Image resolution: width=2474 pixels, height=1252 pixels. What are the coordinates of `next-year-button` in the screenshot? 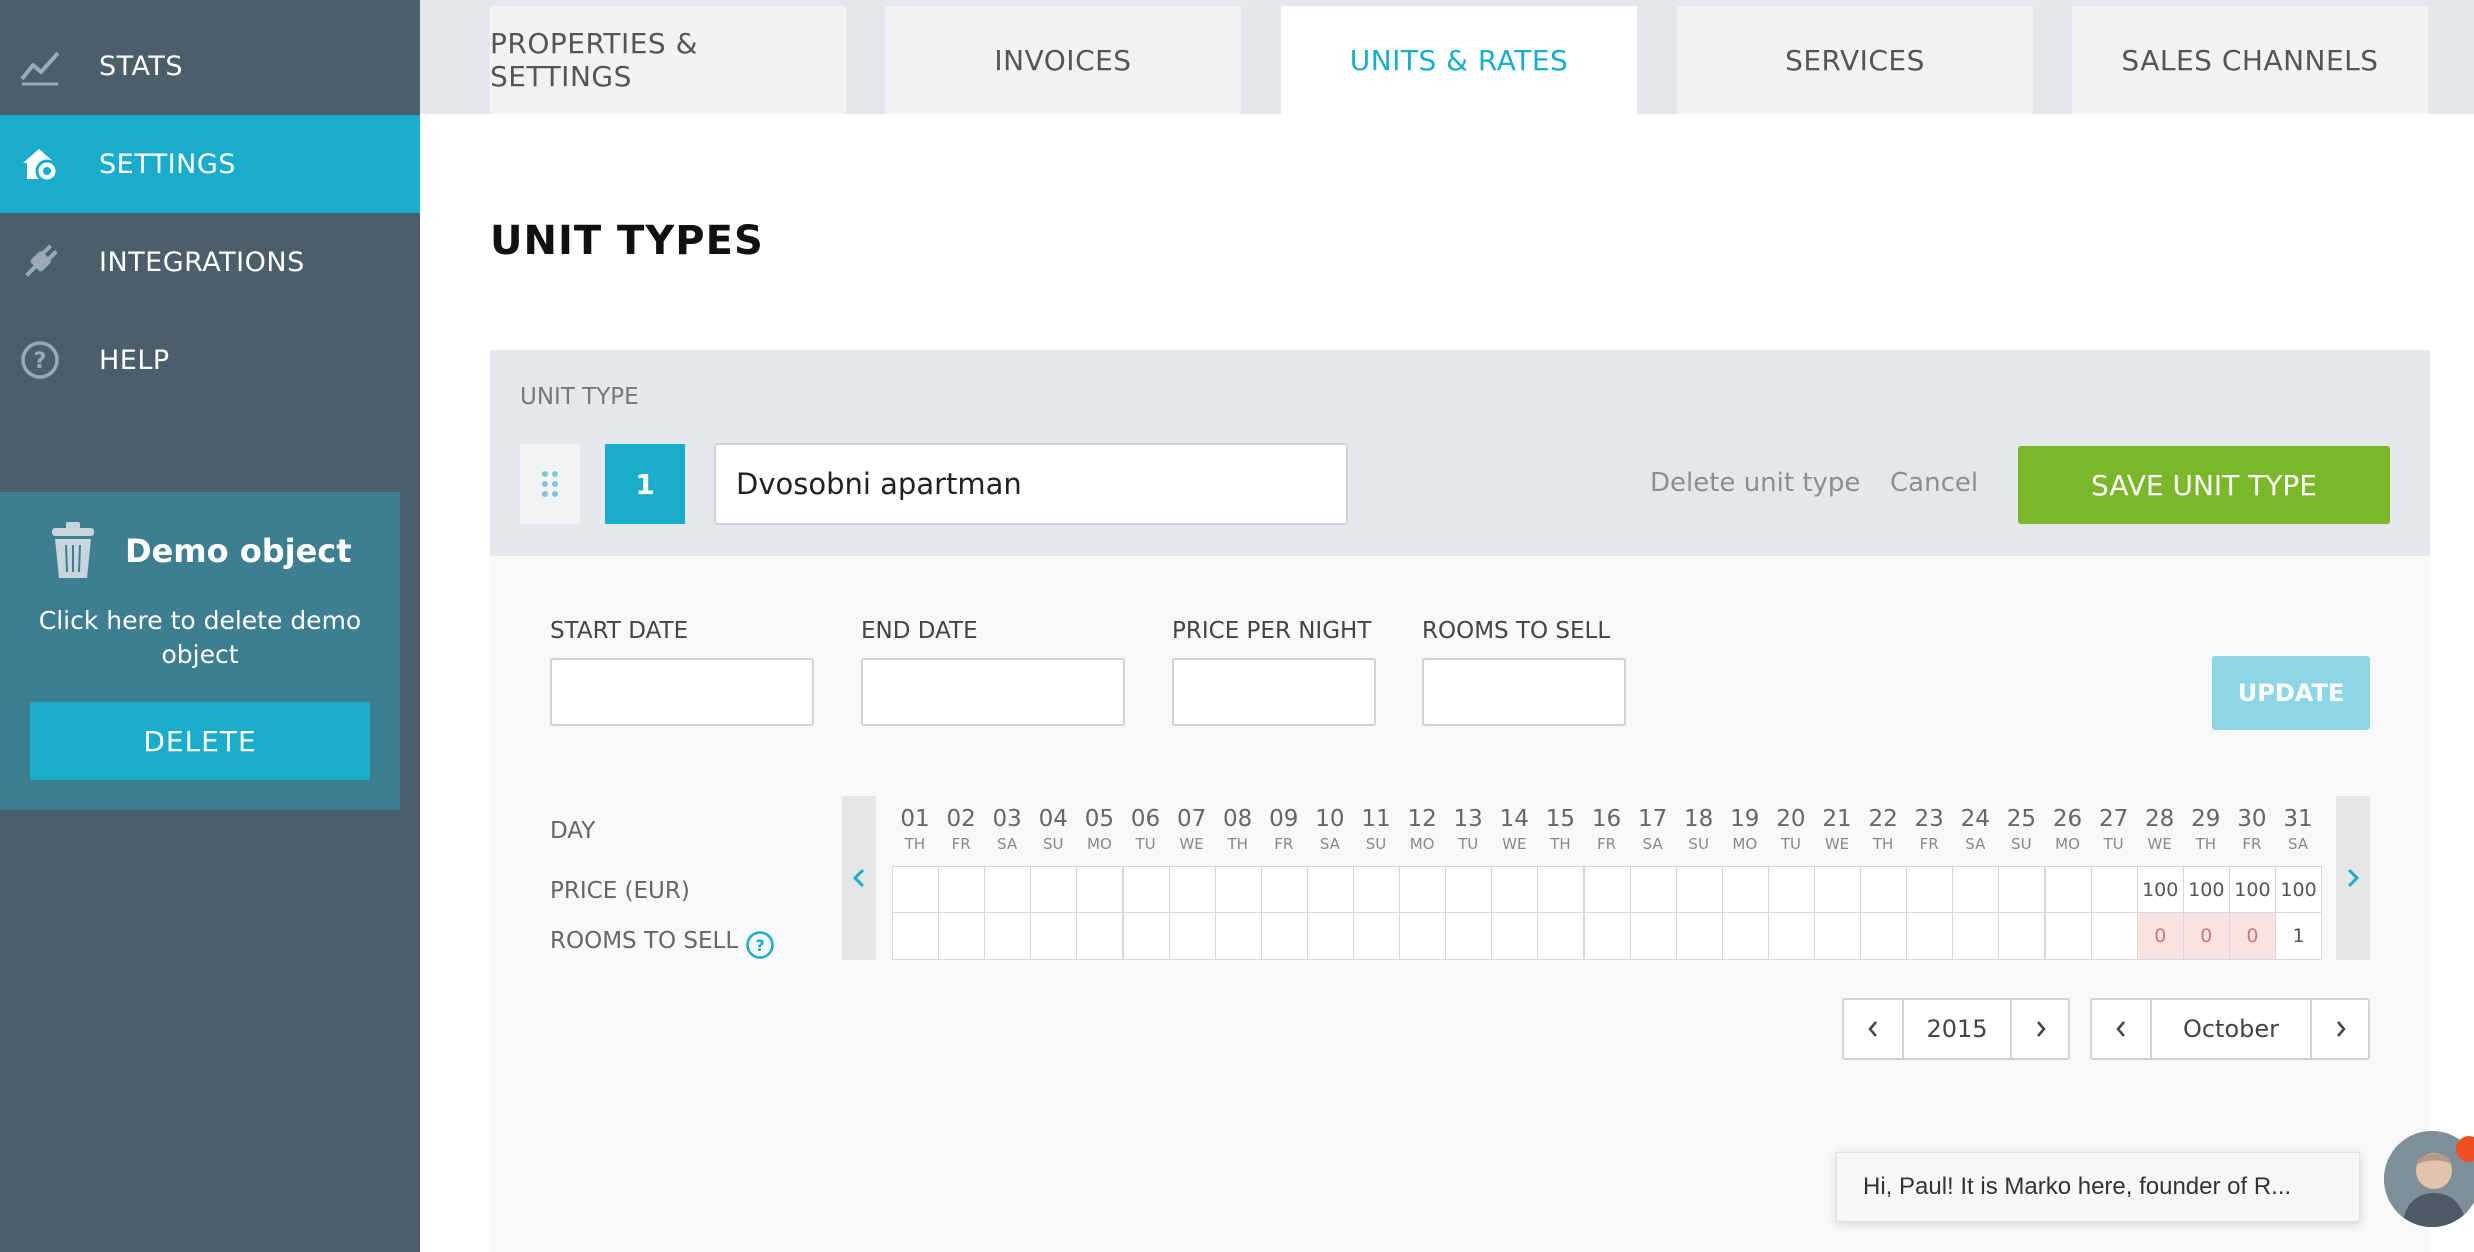 It's located at (2041, 1029).